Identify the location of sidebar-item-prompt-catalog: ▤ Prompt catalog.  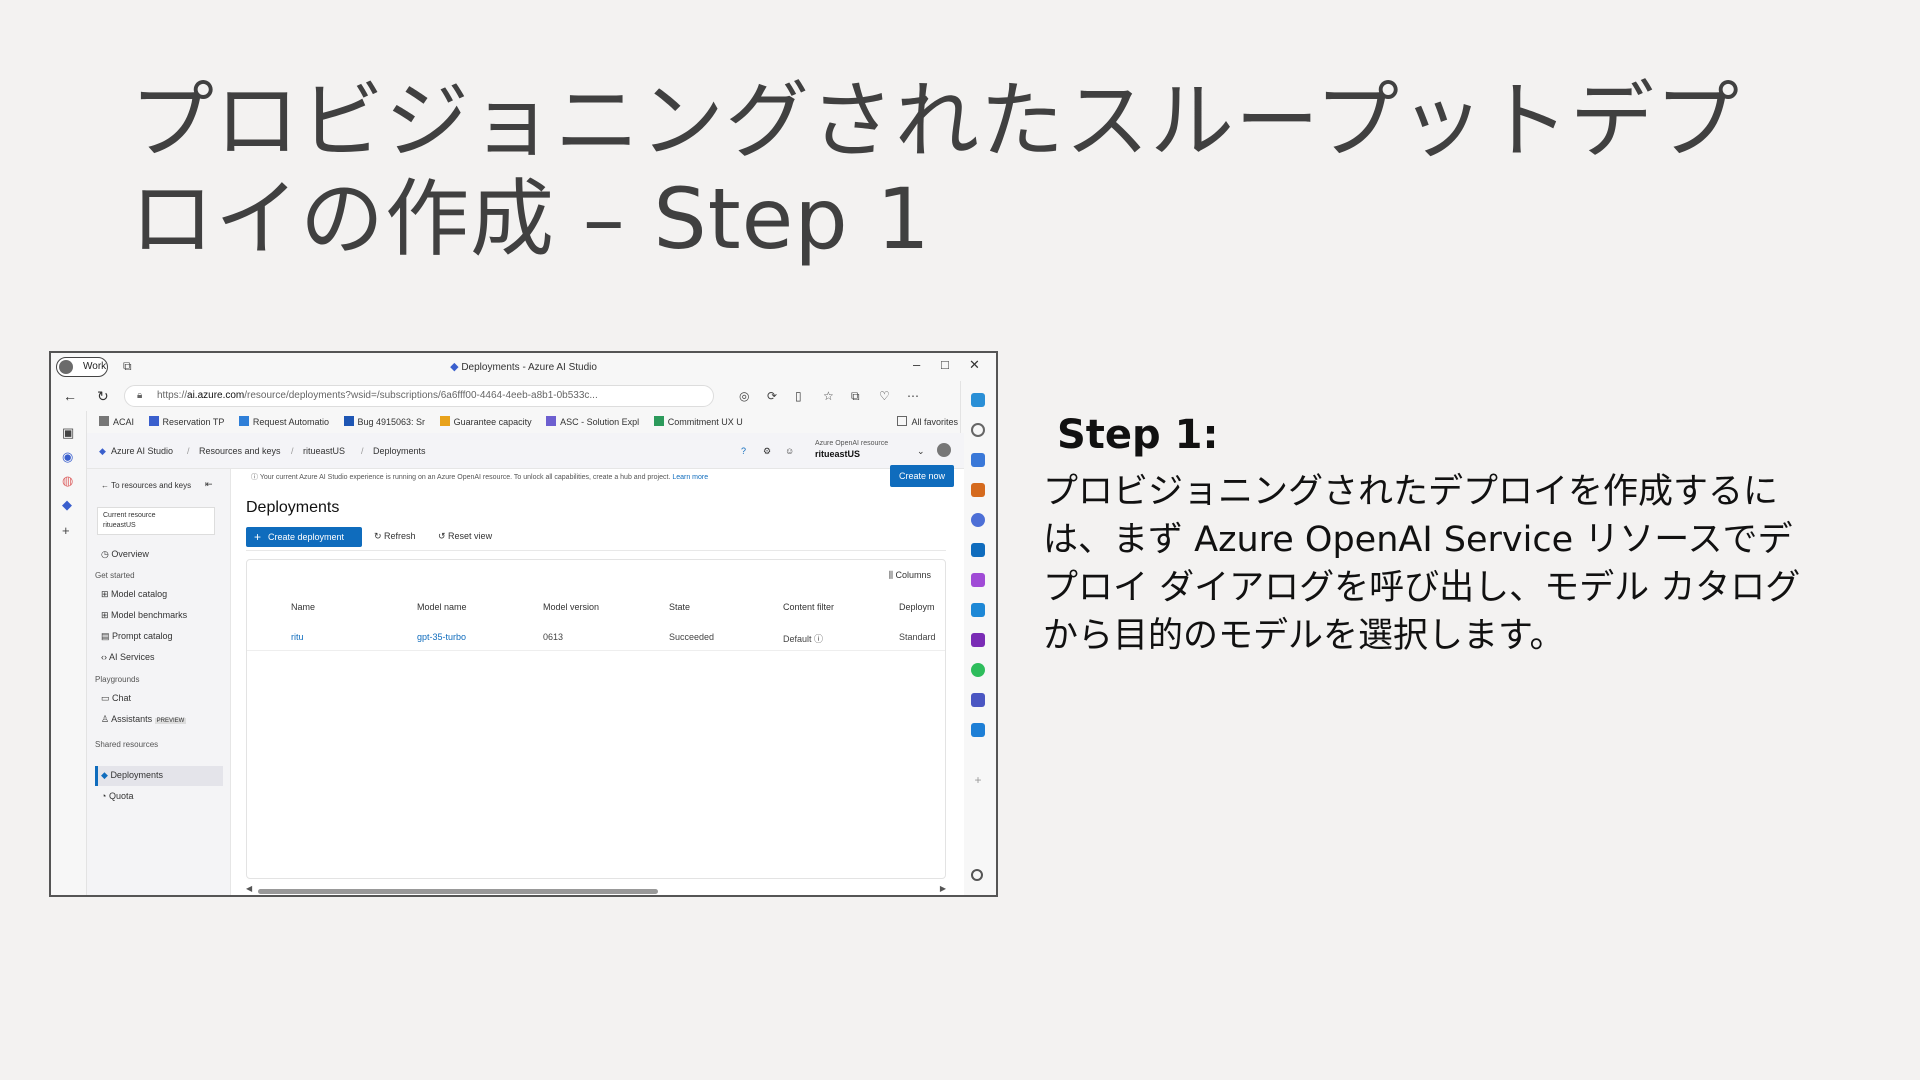
(137, 636).